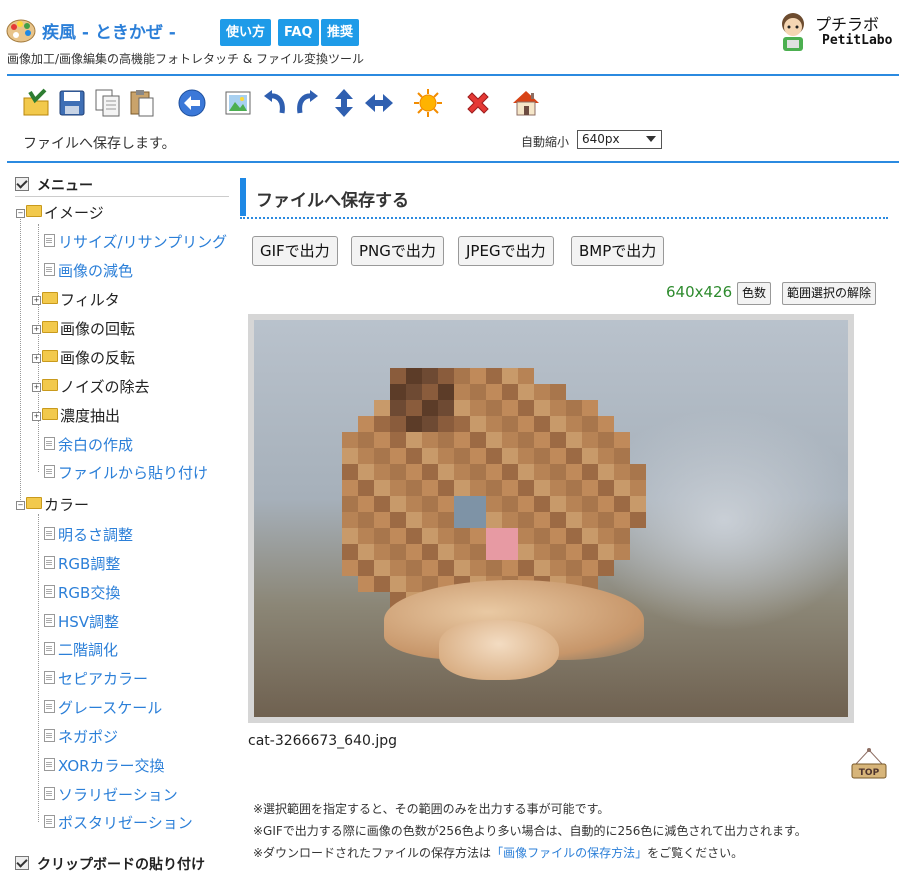  I want to click on auto-shrink-select: 640px, so click(619, 139).